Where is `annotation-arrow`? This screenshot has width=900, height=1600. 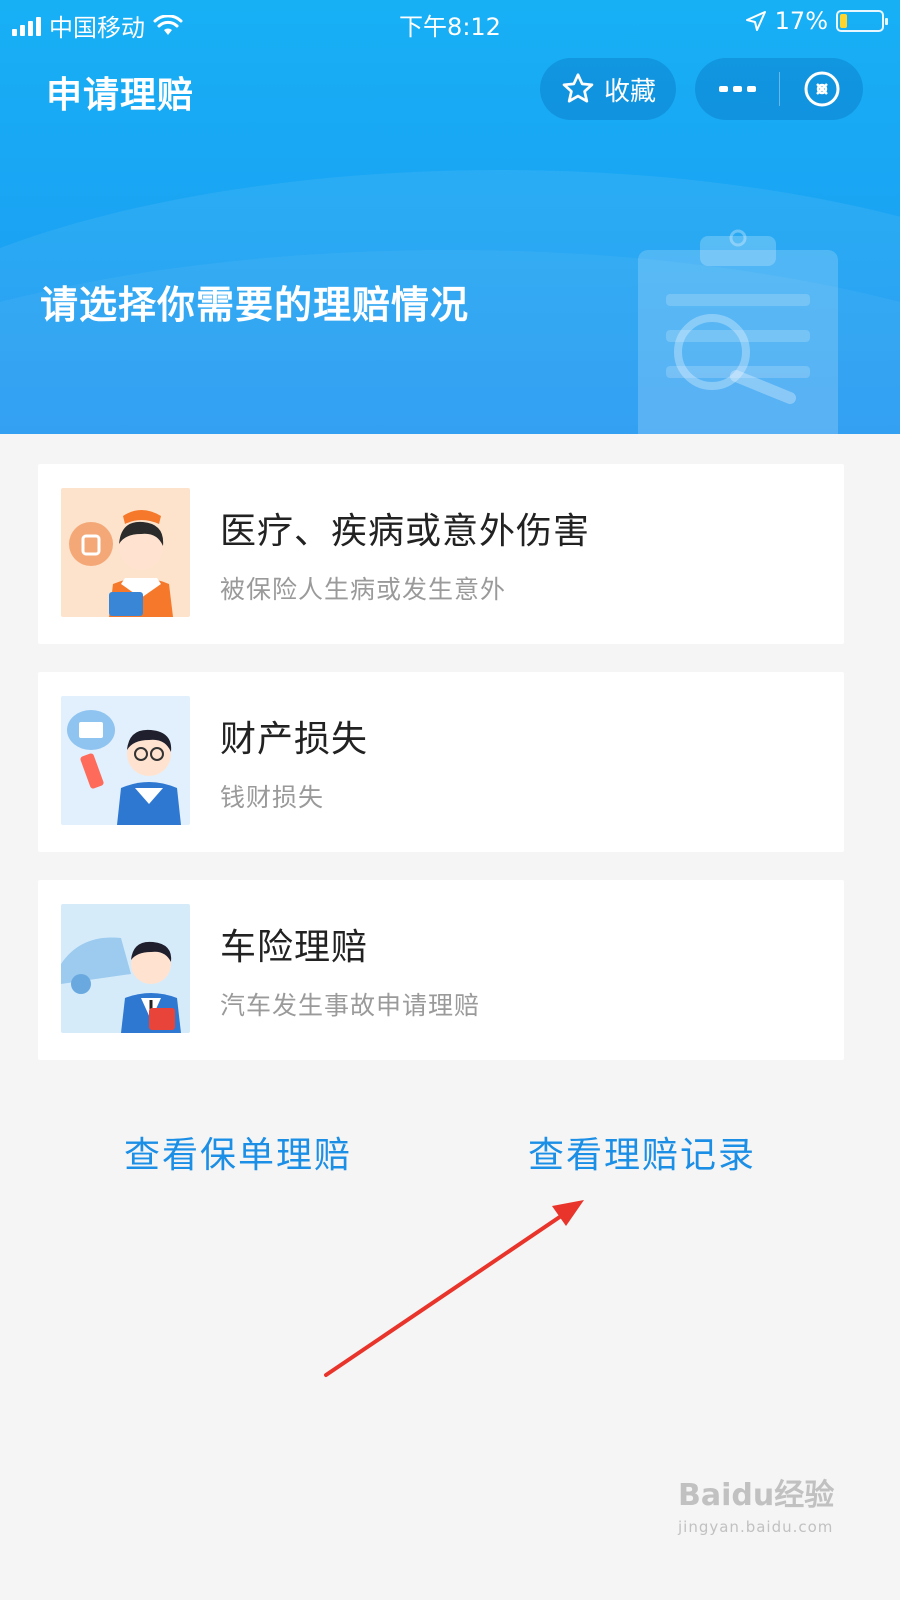 annotation-arrow is located at coordinates (454, 1288).